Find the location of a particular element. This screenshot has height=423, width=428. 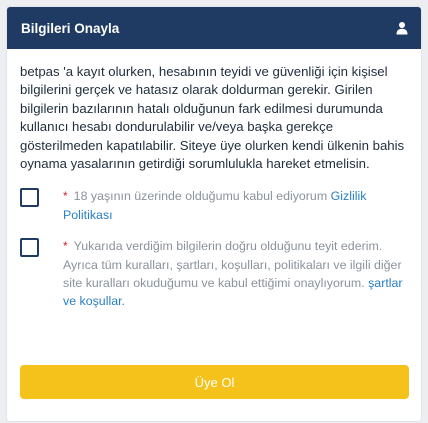

age-confirm-checkbox is located at coordinates (29, 198).